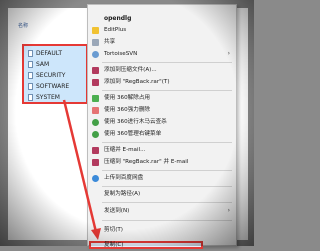 The image size is (320, 251). I want to click on menu-item-label: 使用 360进行木马云查杀, so click(135, 122).